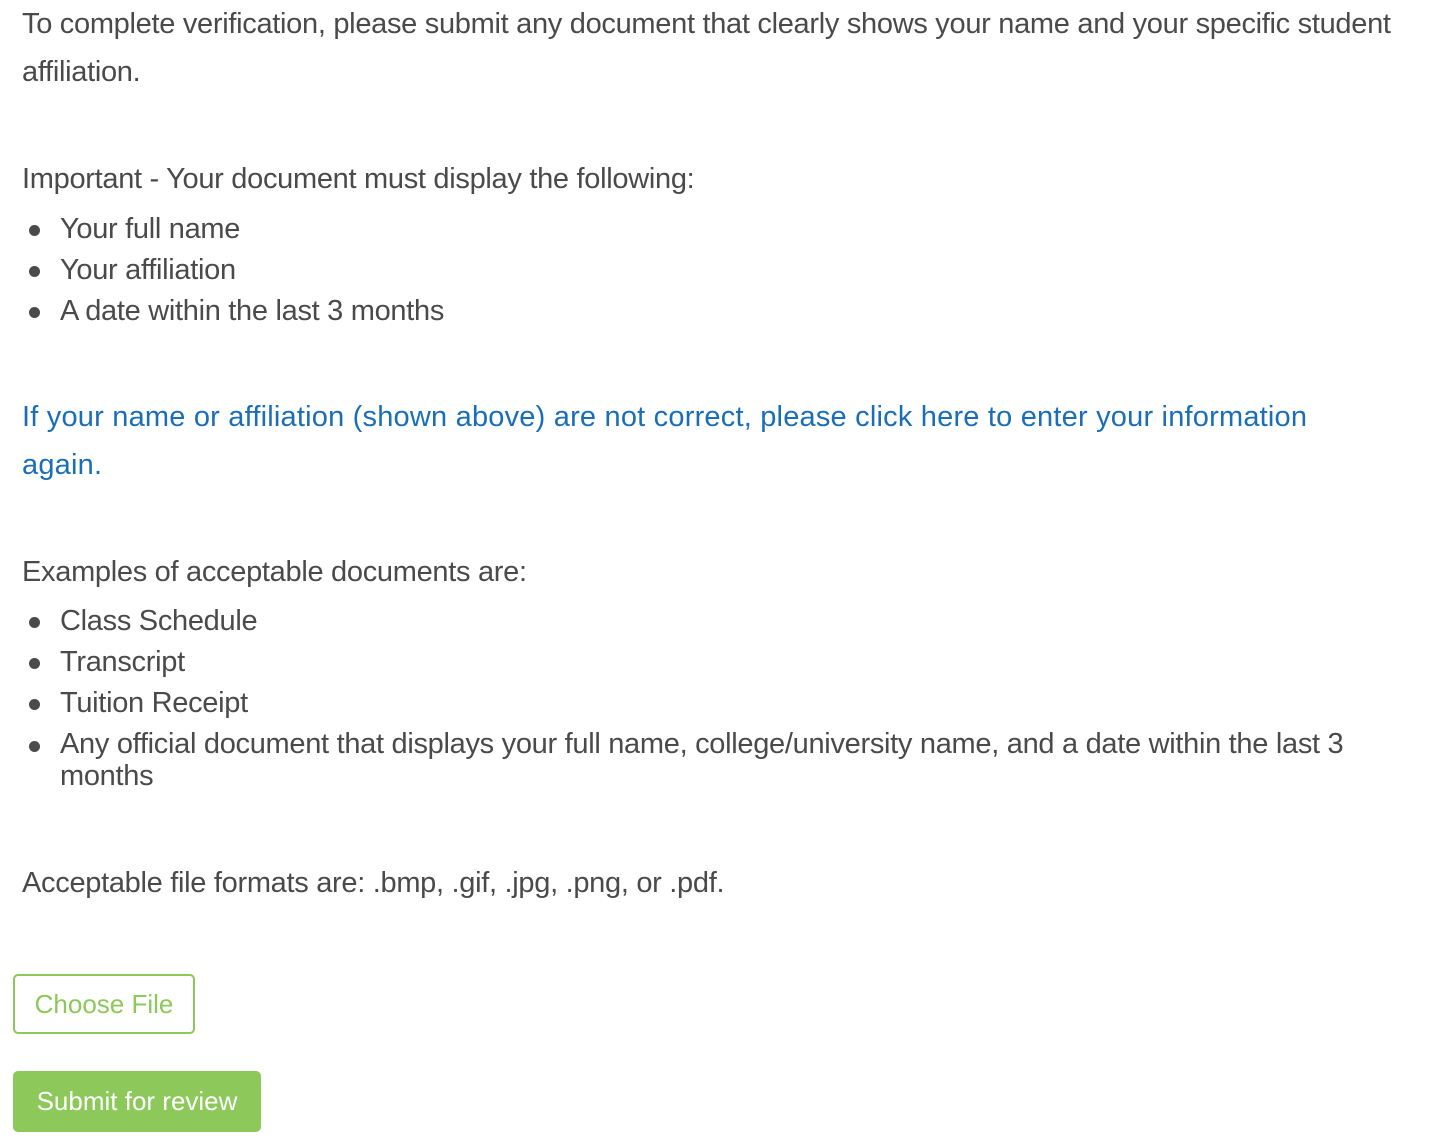  Describe the element at coordinates (104, 1004) in the screenshot. I see `choose-file-button: Choose File` at that location.